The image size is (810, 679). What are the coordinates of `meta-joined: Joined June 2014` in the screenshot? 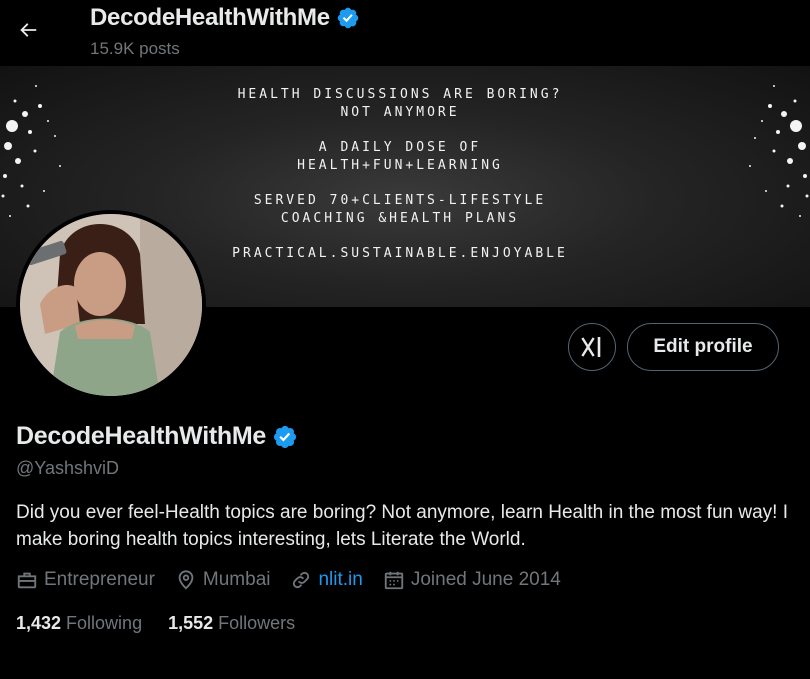 It's located at (472, 580).